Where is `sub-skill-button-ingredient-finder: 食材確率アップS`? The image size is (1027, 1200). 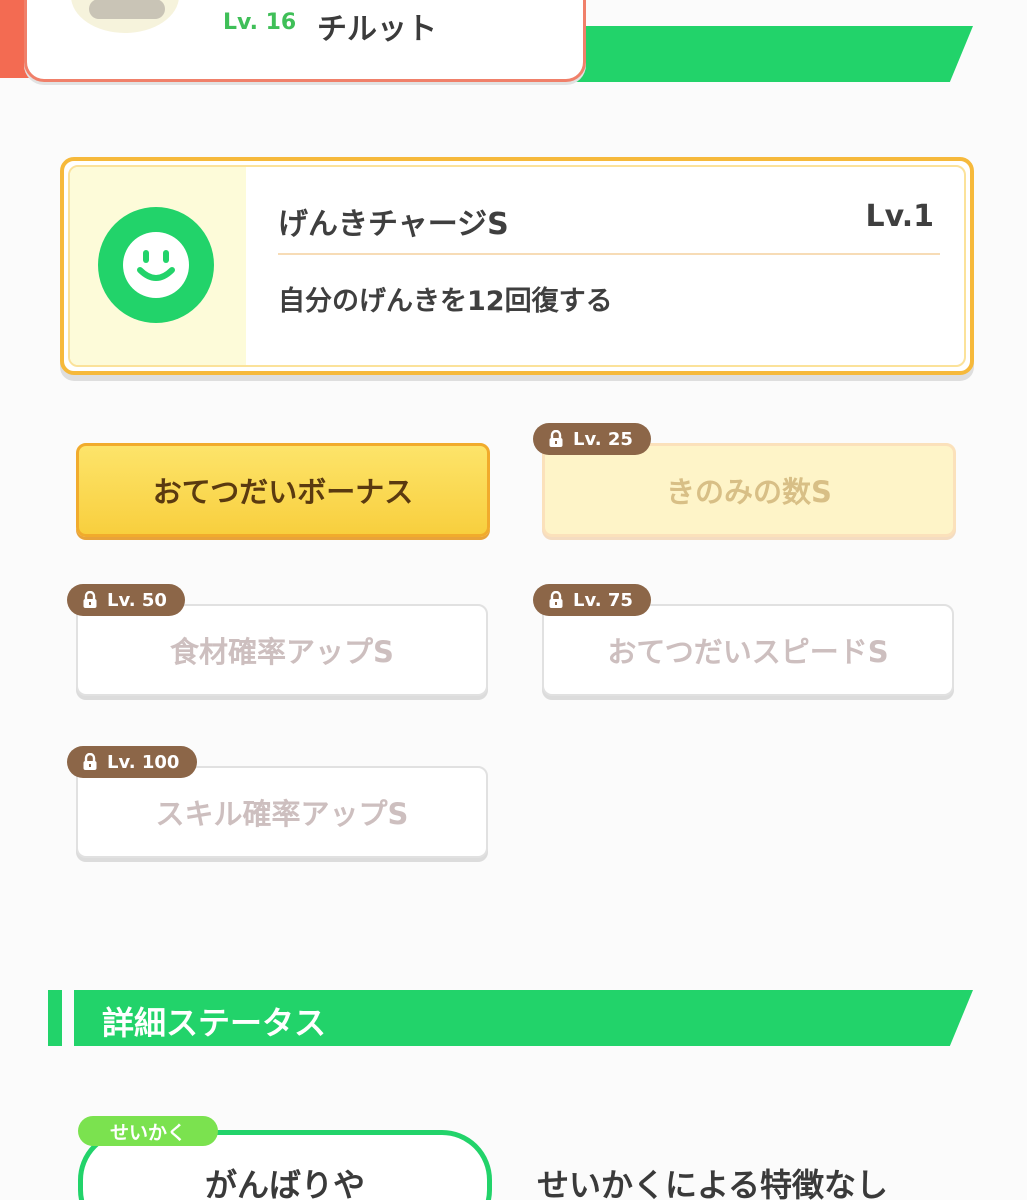
sub-skill-button-ingredient-finder: 食材確率アップS is located at coordinates (282, 650).